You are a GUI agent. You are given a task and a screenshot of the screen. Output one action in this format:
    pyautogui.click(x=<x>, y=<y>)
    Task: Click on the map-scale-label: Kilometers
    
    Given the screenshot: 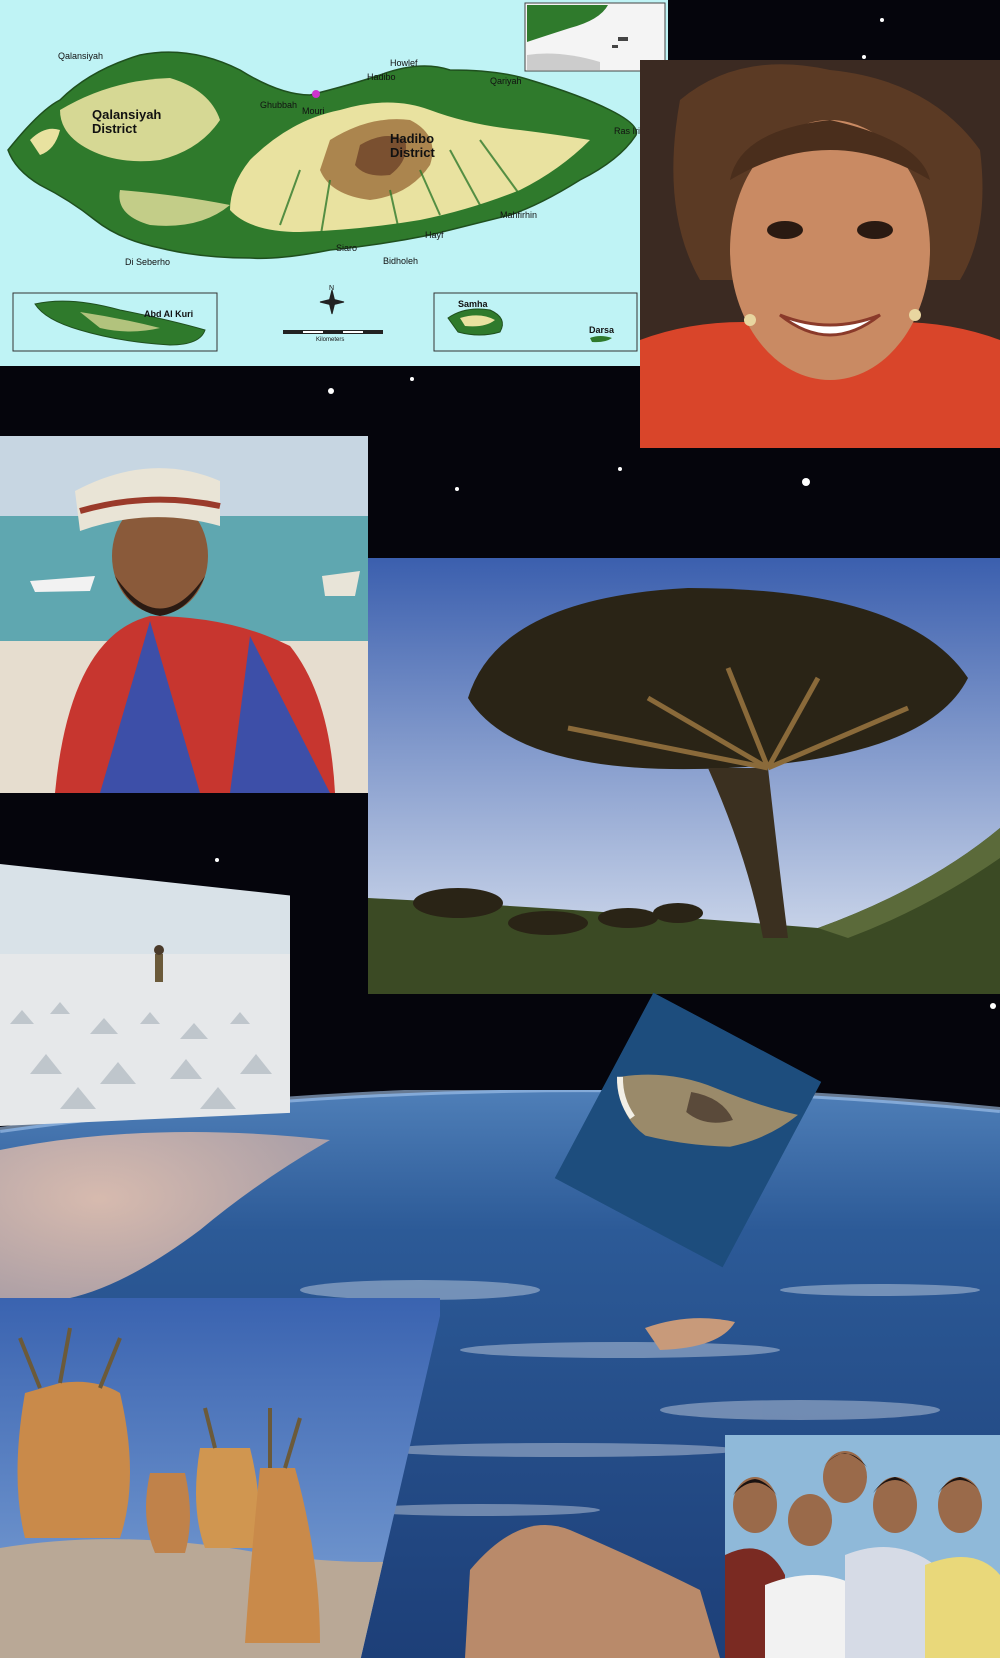 What is the action you would take?
    pyautogui.click(x=330, y=340)
    